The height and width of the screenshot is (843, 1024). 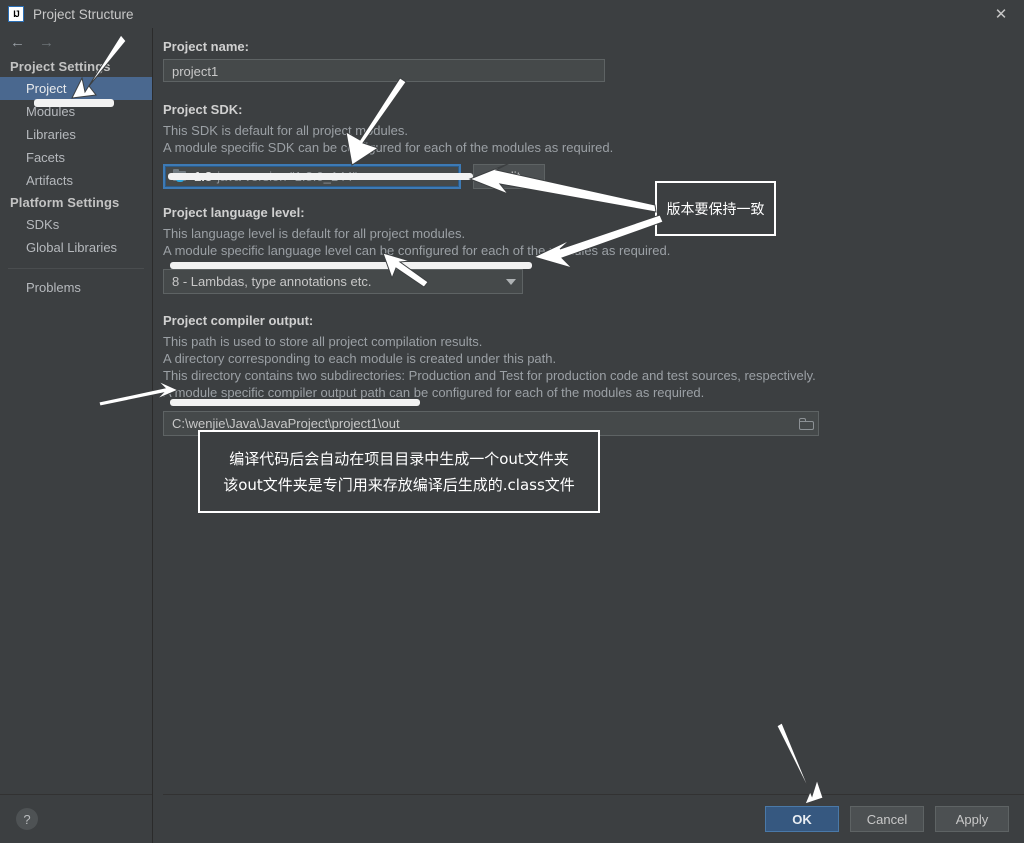 What do you see at coordinates (76, 134) in the screenshot?
I see `sidebar-item-libraries: Libraries` at bounding box center [76, 134].